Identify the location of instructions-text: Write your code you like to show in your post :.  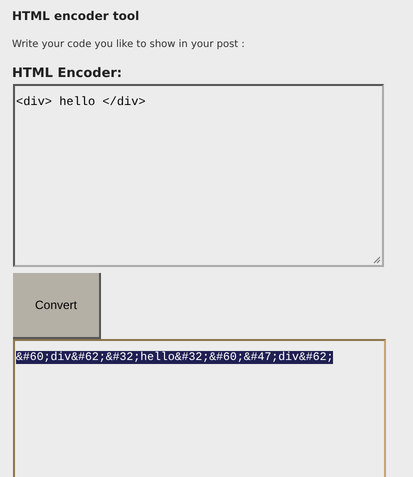
(129, 44).